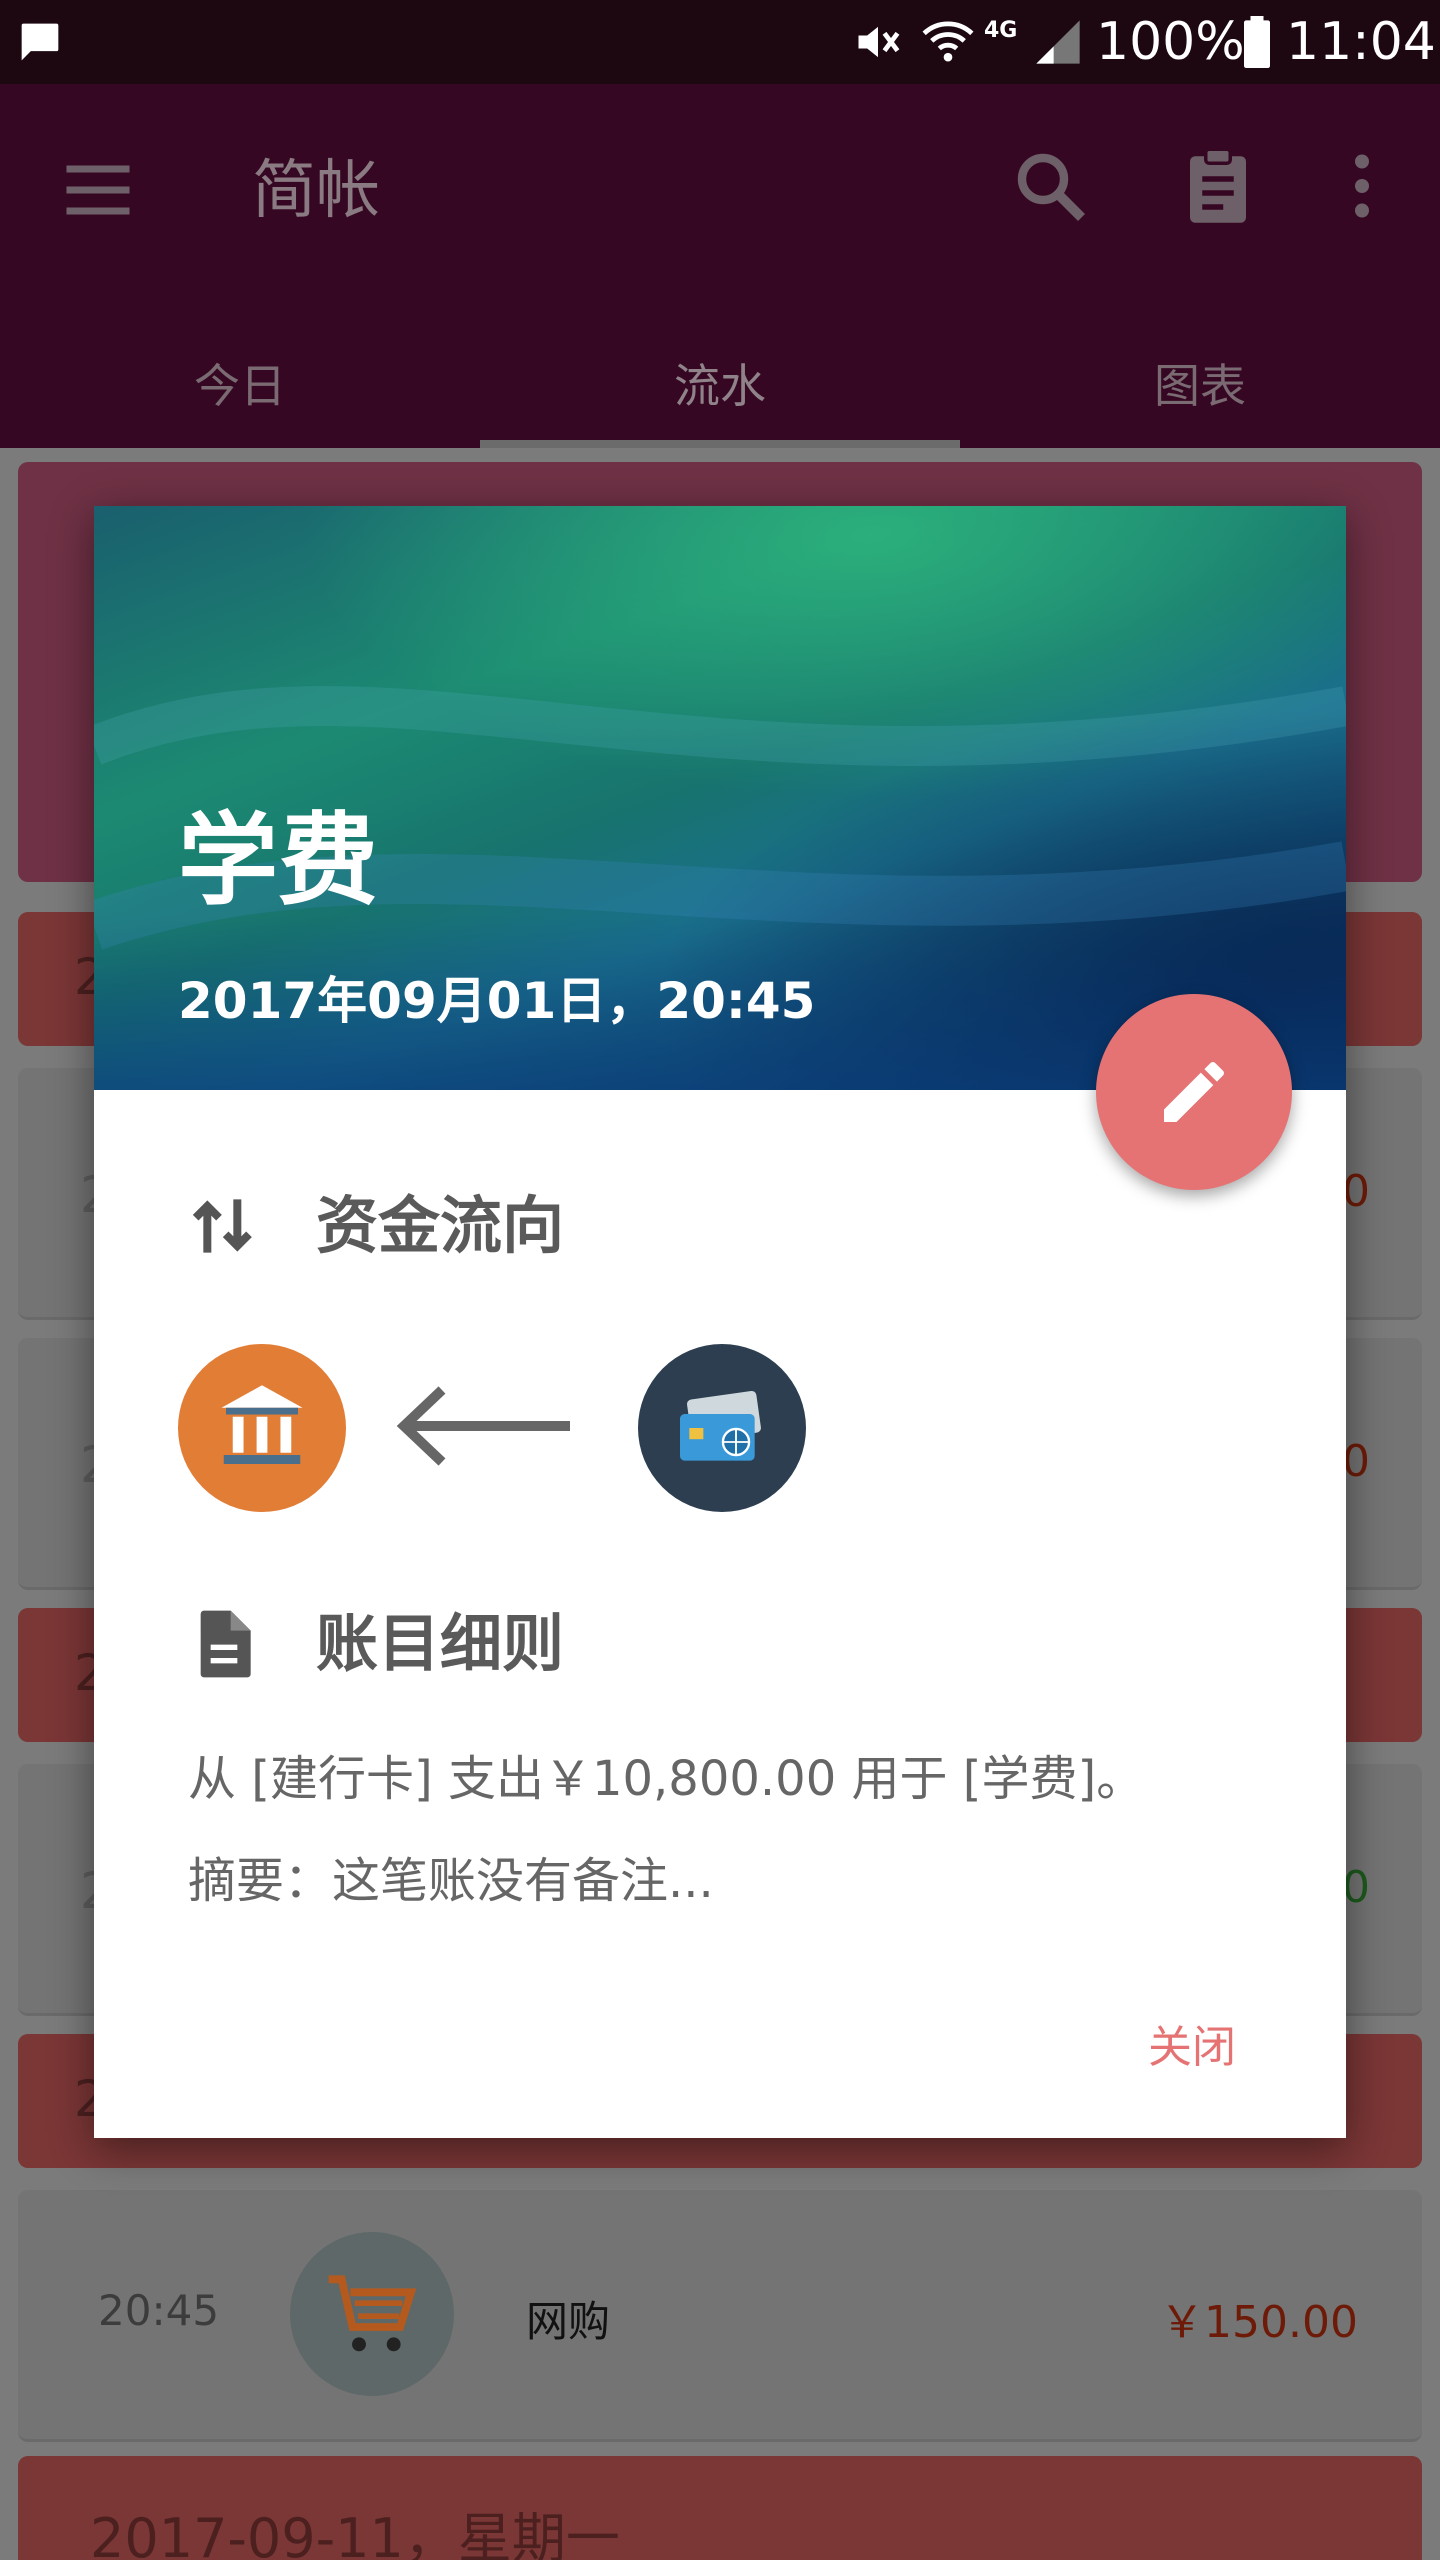 The width and height of the screenshot is (1440, 2560). What do you see at coordinates (720, 42) in the screenshot?
I see `status-bar: 4G 100% 11:04` at bounding box center [720, 42].